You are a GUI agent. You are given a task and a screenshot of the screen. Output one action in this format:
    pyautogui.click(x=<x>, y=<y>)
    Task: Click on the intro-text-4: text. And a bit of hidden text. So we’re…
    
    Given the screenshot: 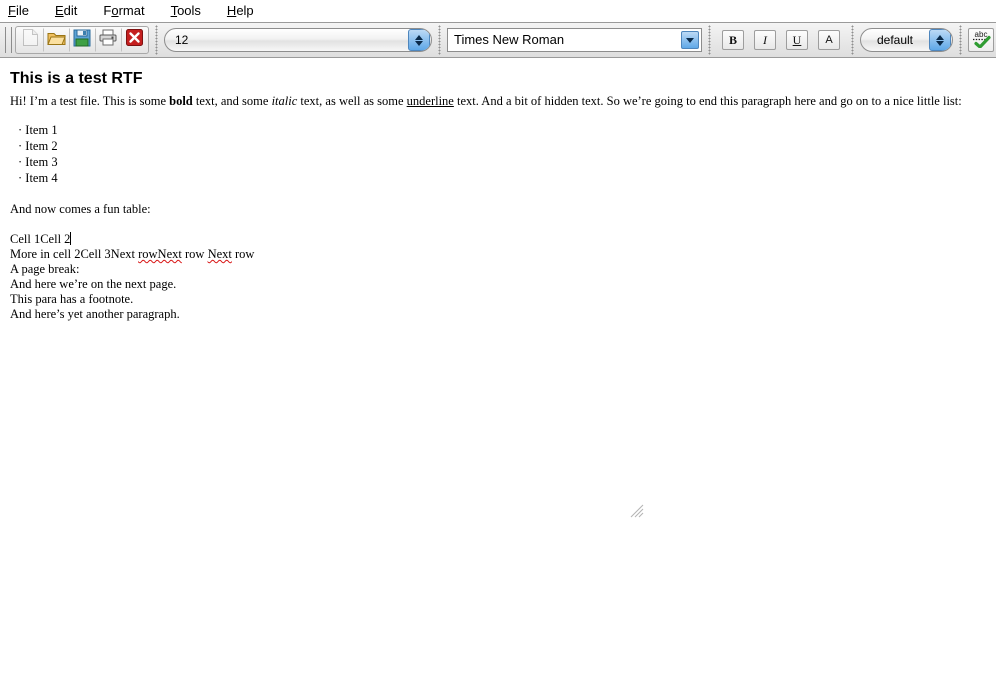 What is the action you would take?
    pyautogui.click(x=707, y=101)
    